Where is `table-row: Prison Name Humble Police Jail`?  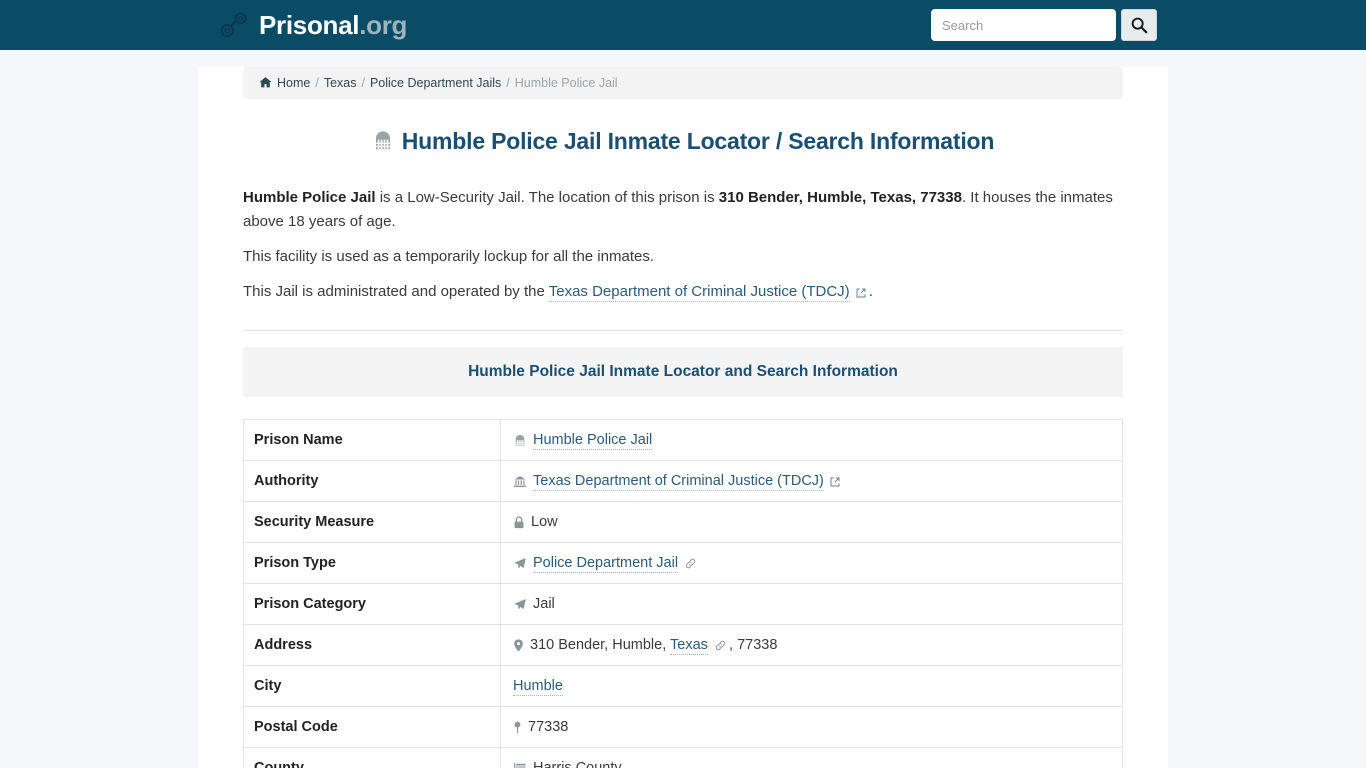
table-row: Prison Name Humble Police Jail is located at coordinates (683, 440).